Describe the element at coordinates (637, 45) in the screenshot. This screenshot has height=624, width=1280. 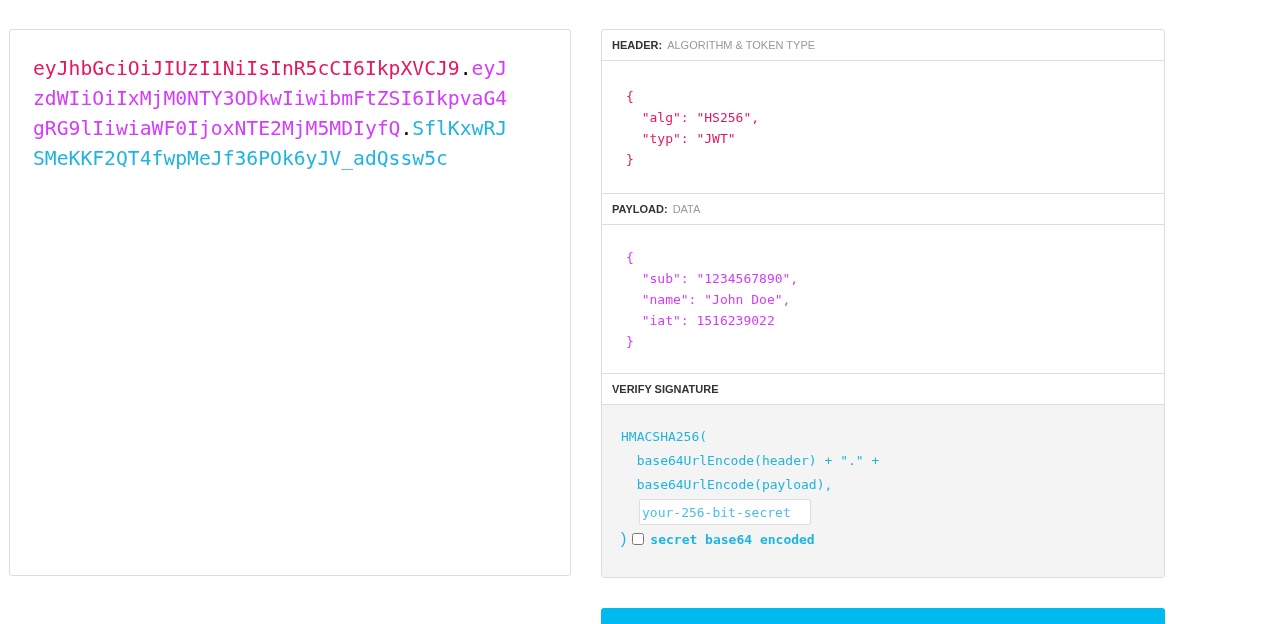
I see `section-title: HEADER:` at that location.